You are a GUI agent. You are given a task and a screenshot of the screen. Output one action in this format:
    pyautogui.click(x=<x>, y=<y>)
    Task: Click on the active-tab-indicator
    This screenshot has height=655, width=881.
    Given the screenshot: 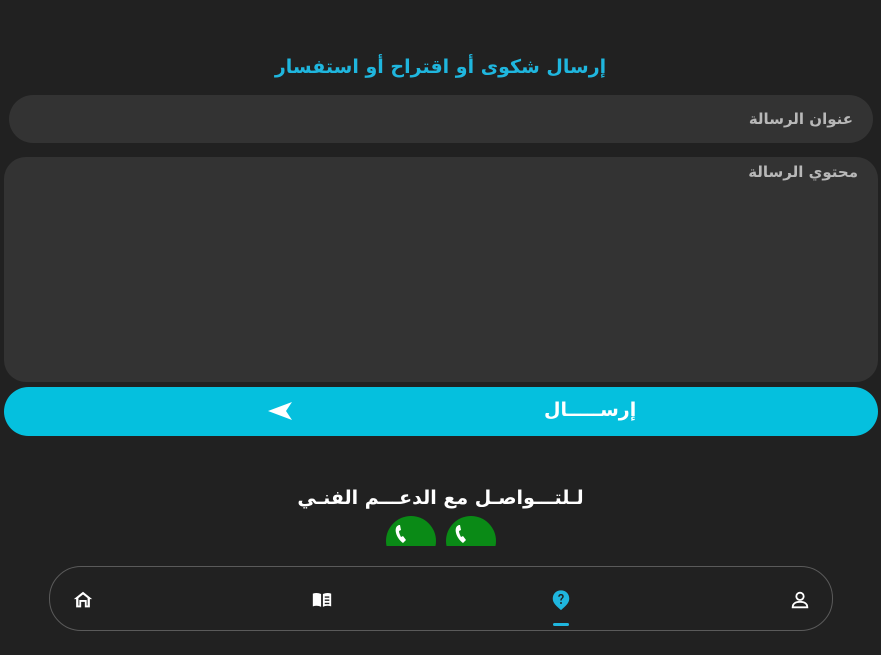 What is the action you would take?
    pyautogui.click(x=561, y=624)
    